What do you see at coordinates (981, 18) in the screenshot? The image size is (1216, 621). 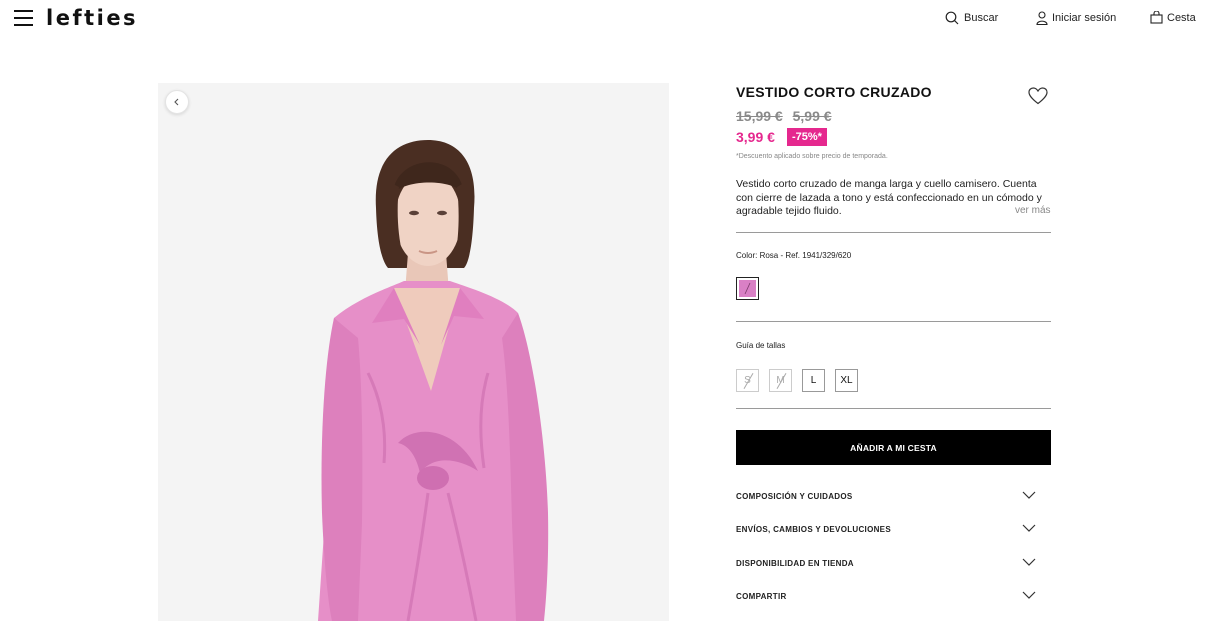 I see `search-label: Buscar` at bounding box center [981, 18].